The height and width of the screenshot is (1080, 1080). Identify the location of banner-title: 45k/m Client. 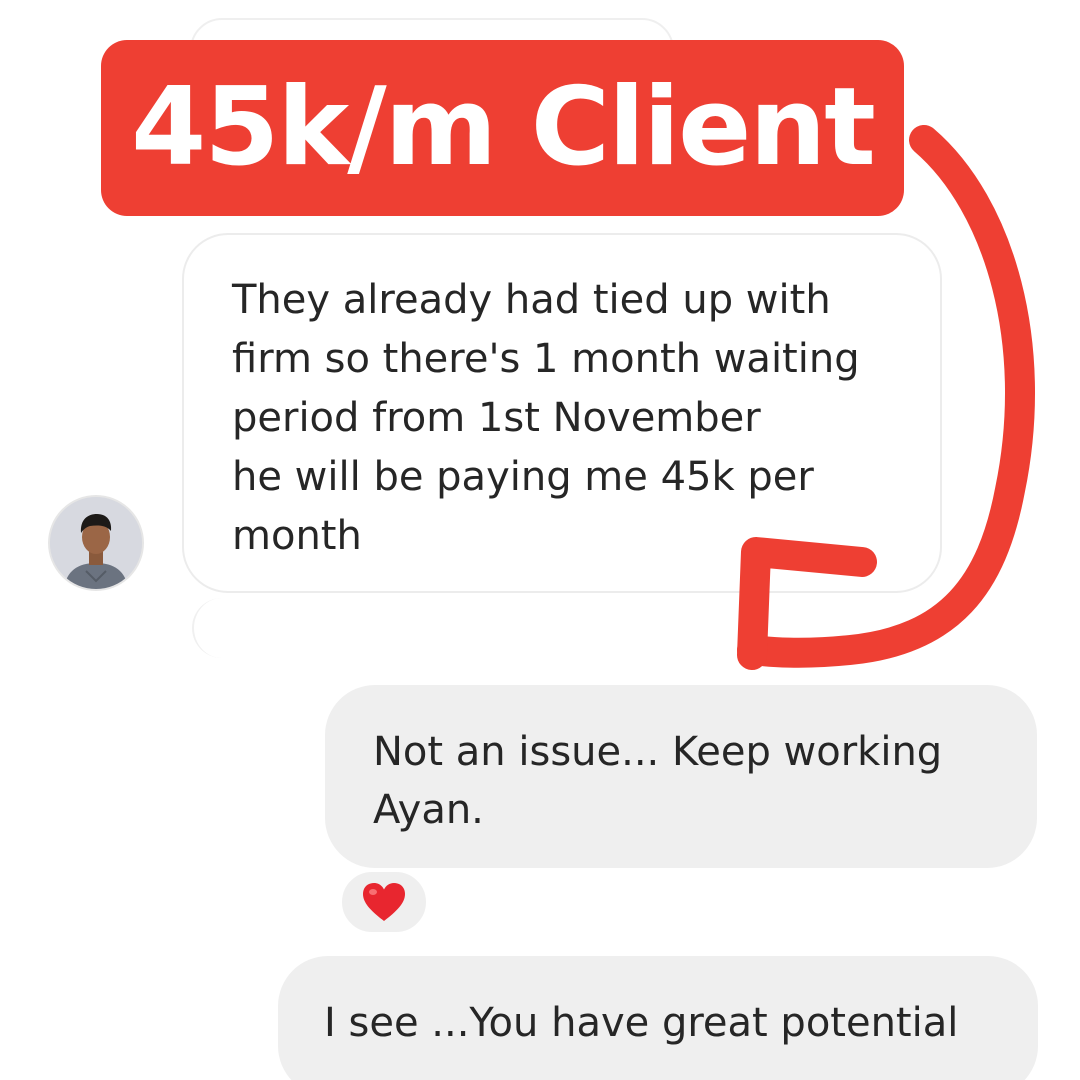
(503, 127).